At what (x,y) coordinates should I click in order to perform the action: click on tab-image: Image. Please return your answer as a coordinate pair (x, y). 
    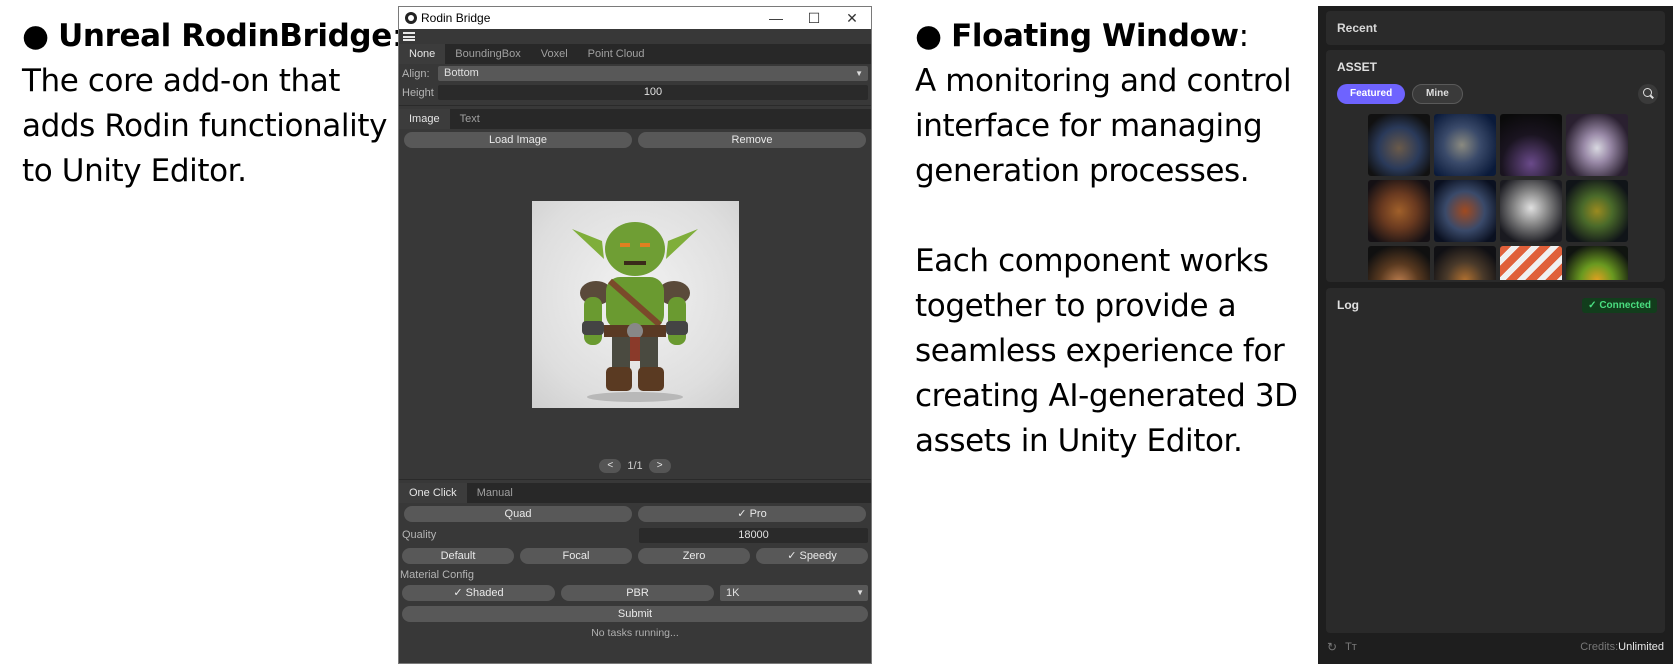
    Looking at the image, I should click on (424, 119).